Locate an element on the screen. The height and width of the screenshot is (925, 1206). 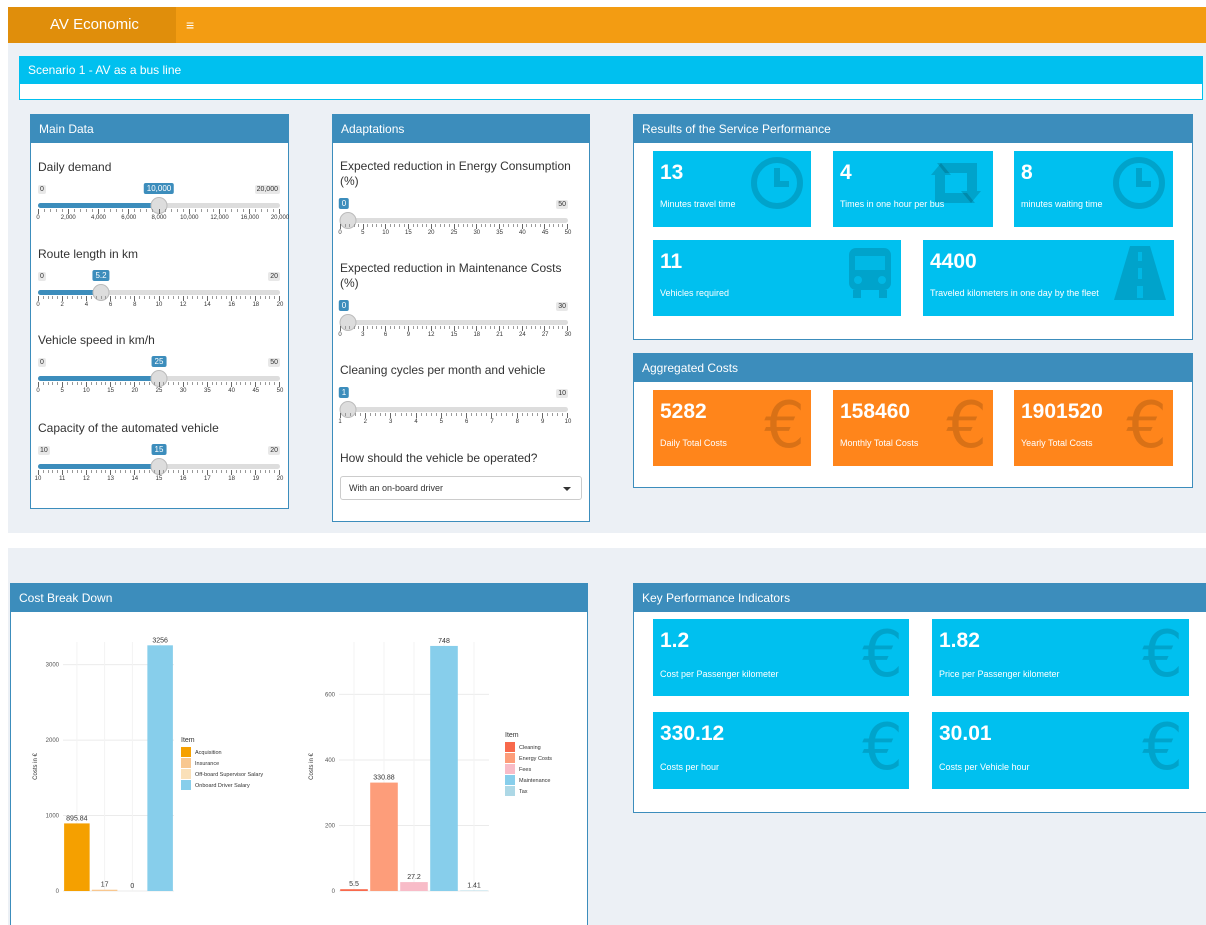
slider-max-label: 50 is located at coordinates (274, 362).